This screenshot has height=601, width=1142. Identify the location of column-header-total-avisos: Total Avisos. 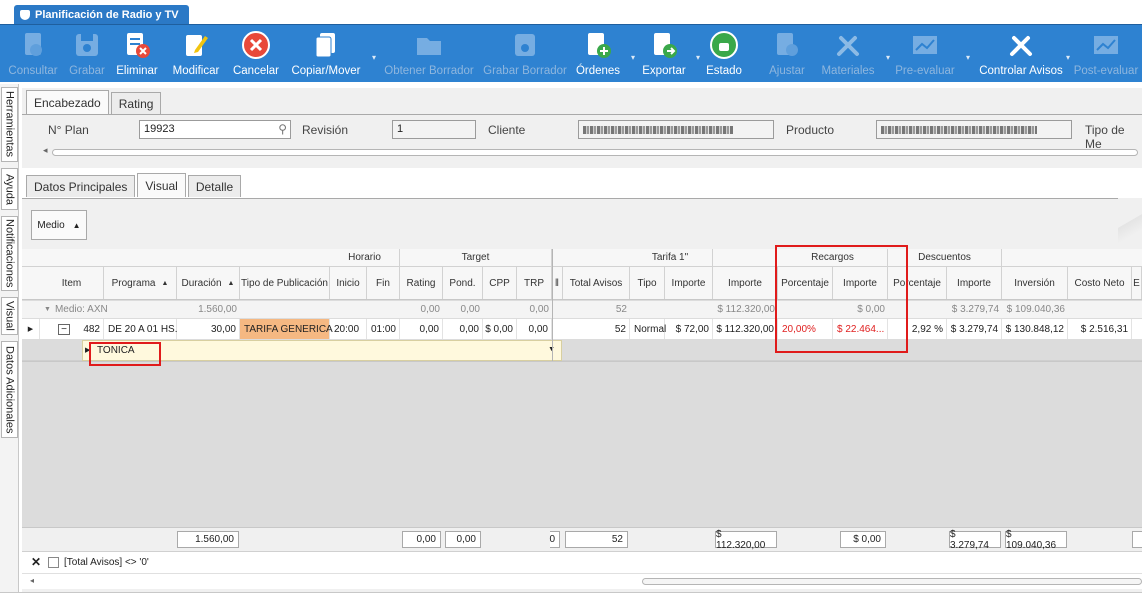
(596, 283).